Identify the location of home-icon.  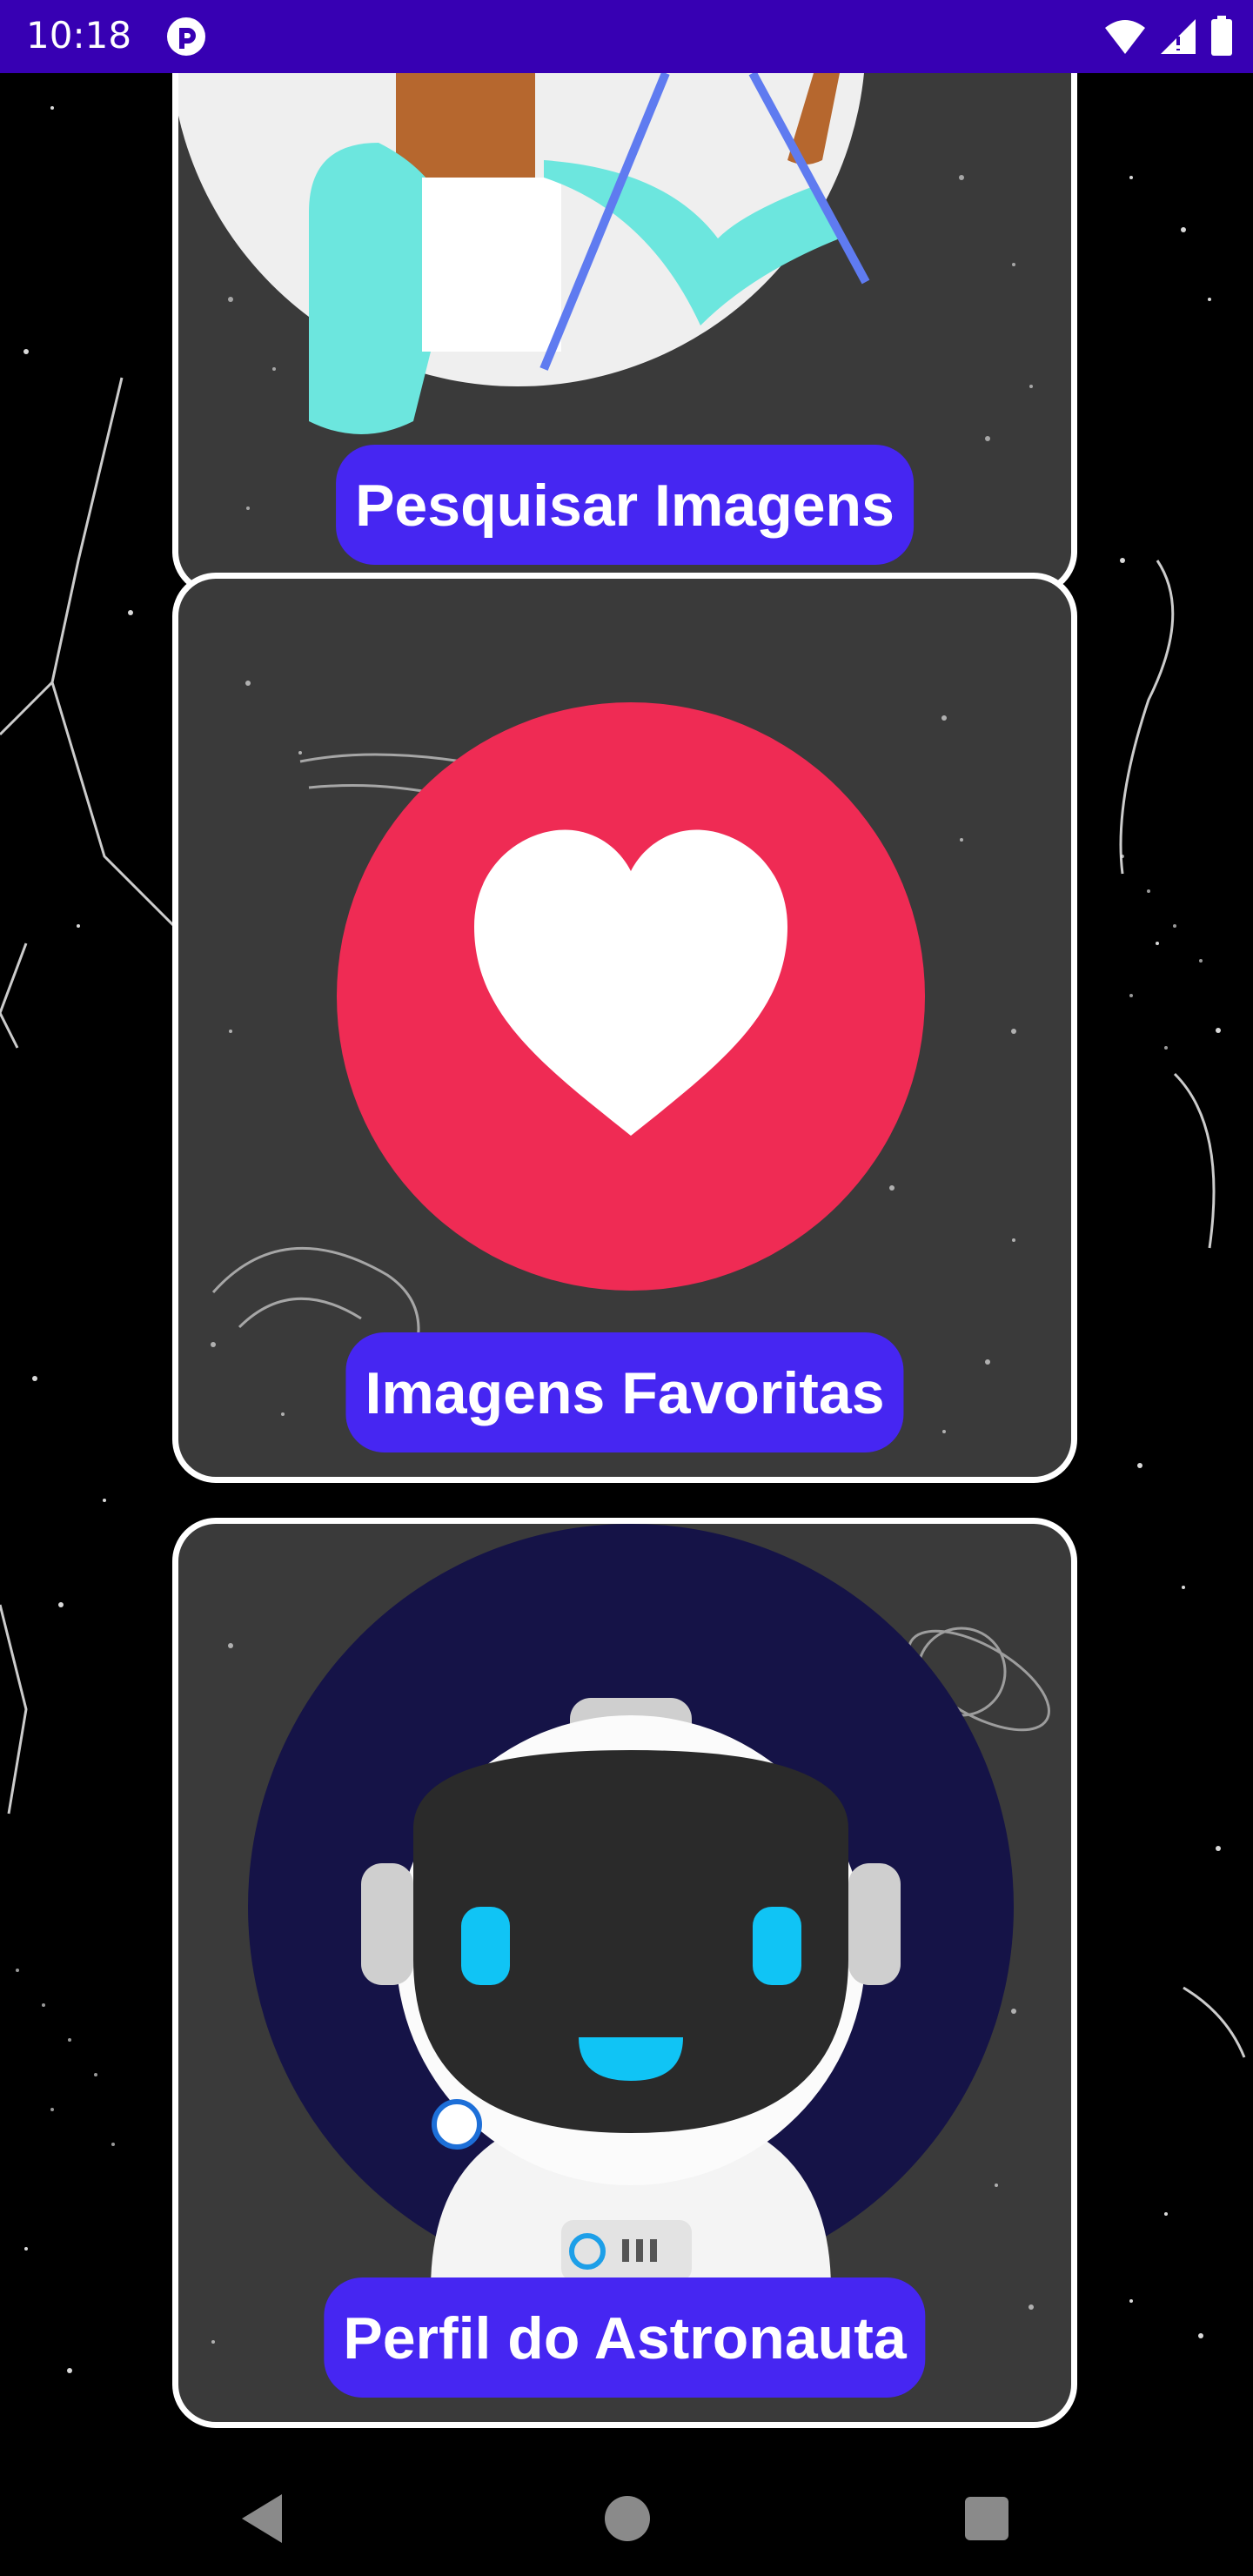
(627, 2518).